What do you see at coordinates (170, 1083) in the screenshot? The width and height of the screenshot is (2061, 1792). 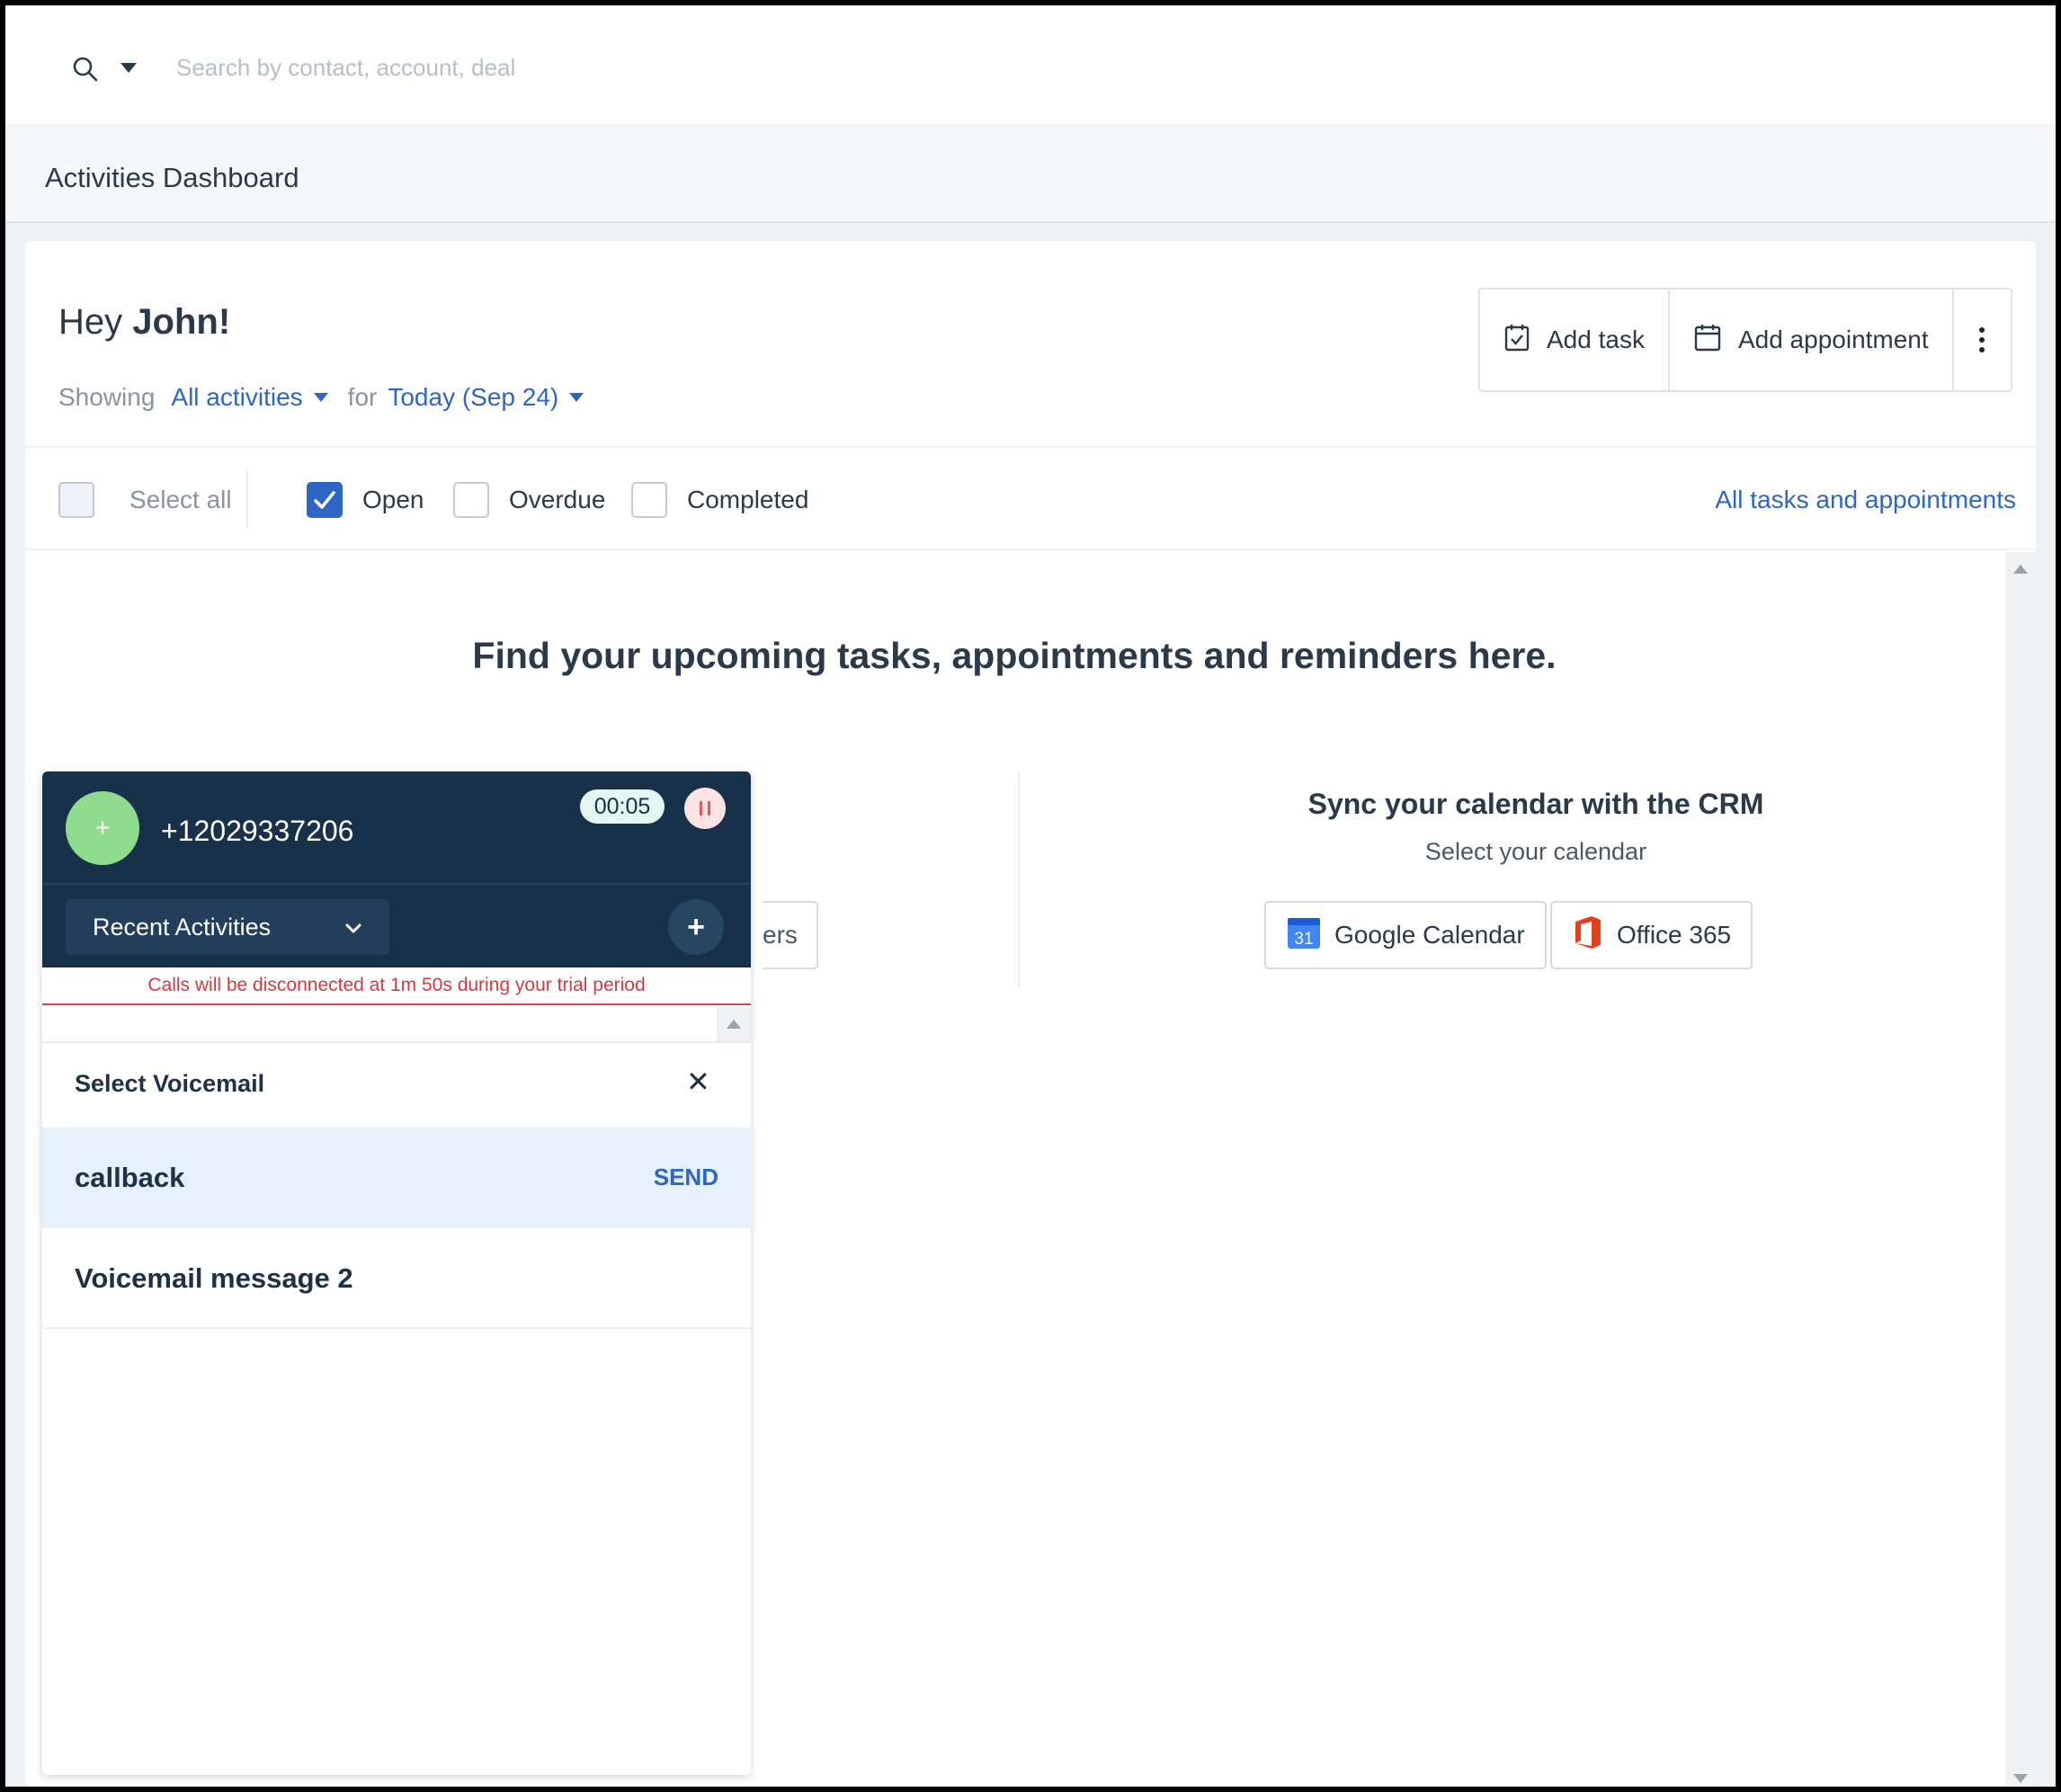 I see `voicemail-panel-title: Select Voicemail` at bounding box center [170, 1083].